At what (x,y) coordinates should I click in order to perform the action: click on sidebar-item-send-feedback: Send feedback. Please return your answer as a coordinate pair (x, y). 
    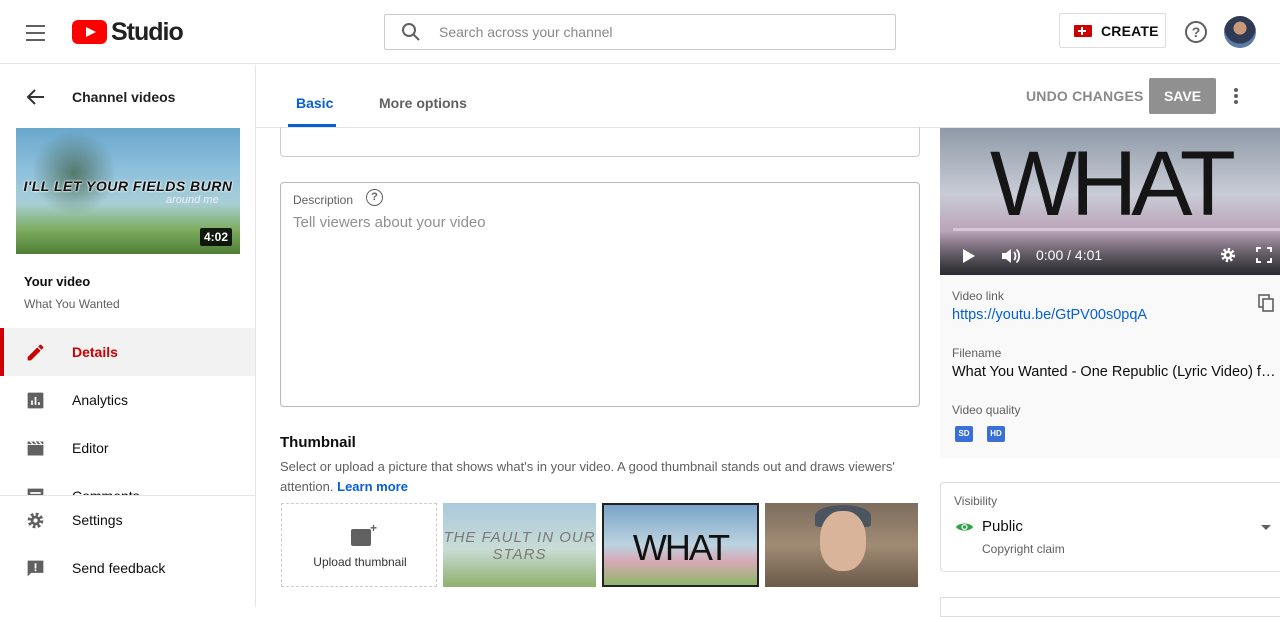
    Looking at the image, I should click on (127, 568).